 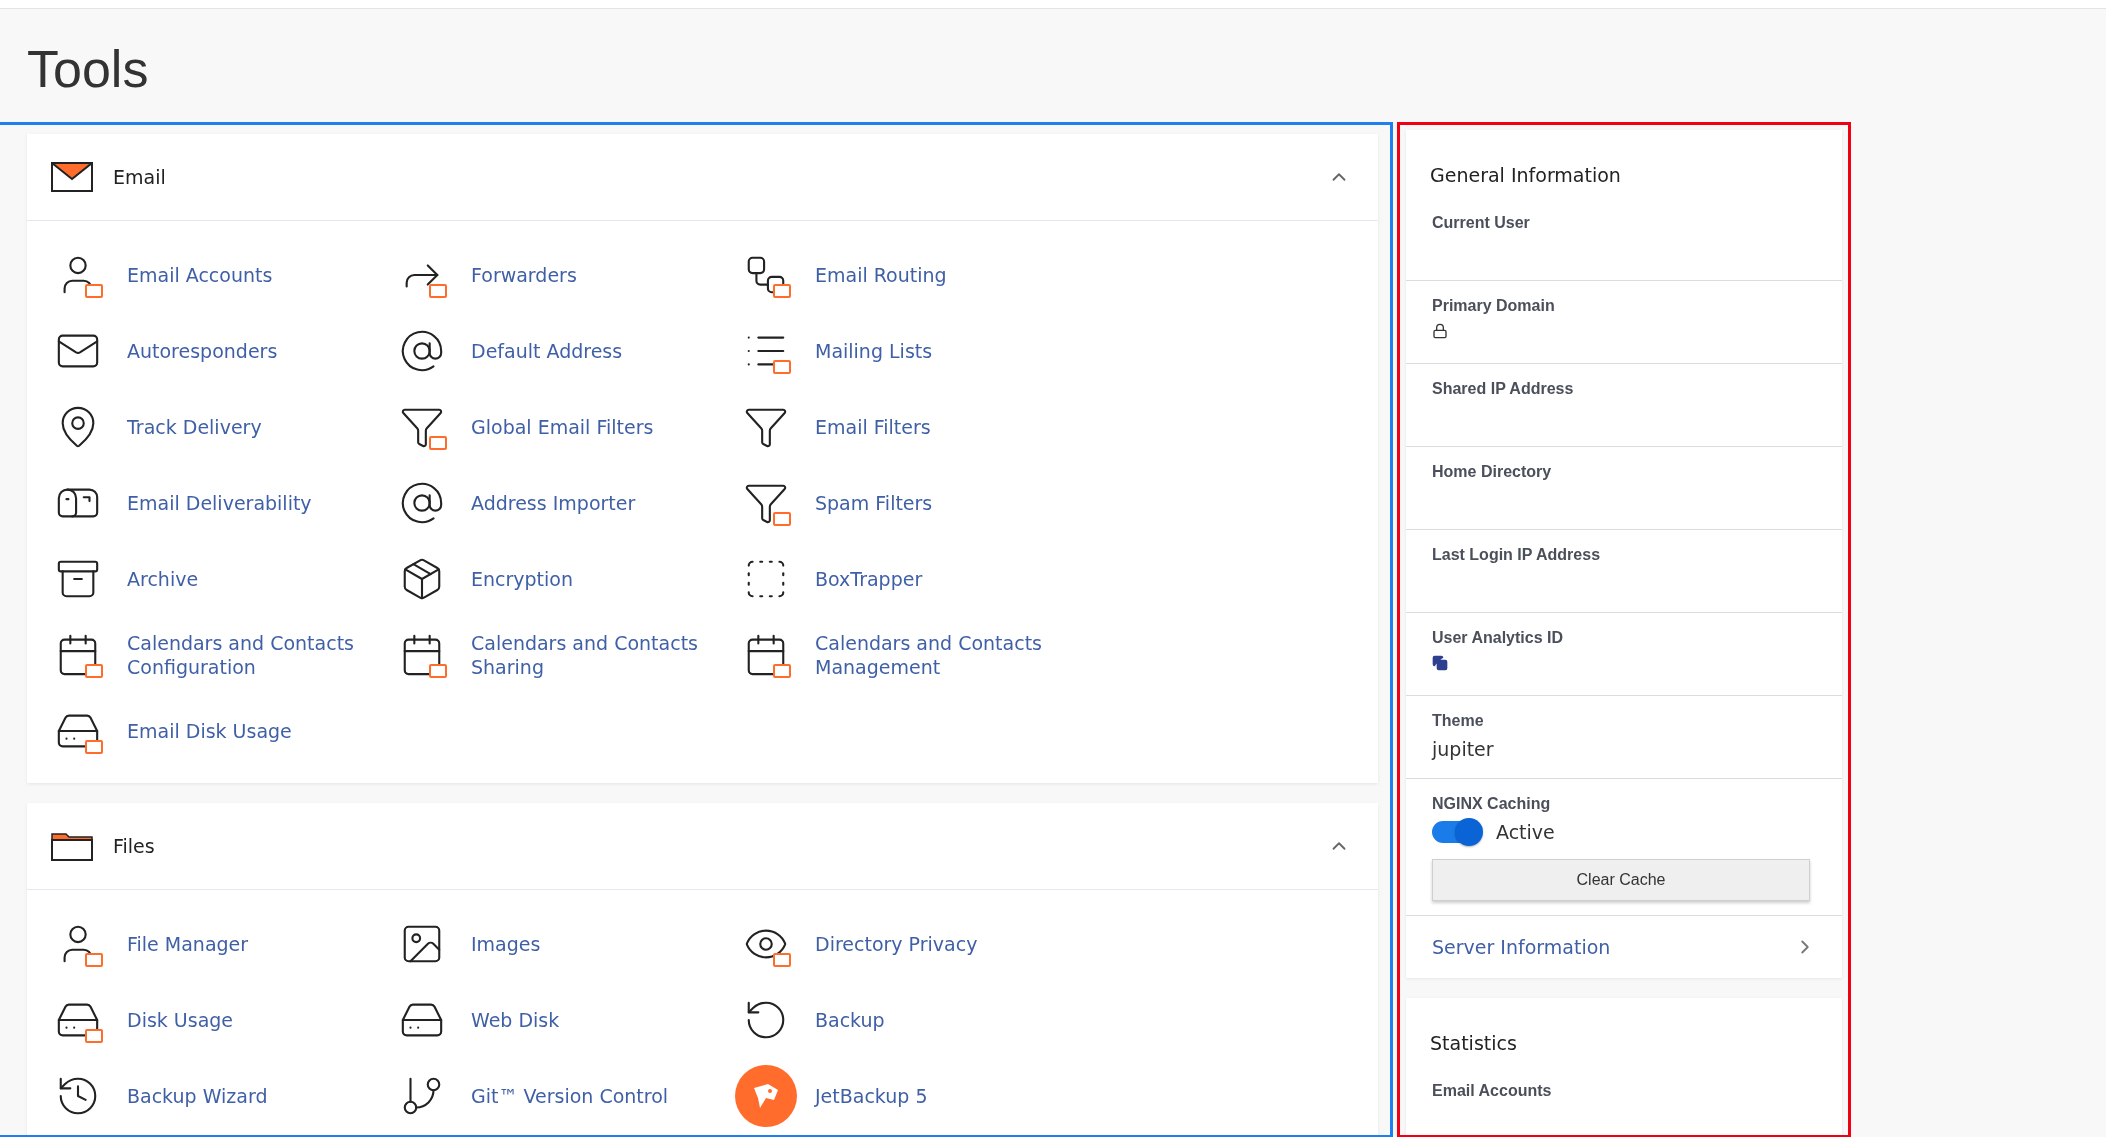 I want to click on folder-icon, so click(x=72, y=846).